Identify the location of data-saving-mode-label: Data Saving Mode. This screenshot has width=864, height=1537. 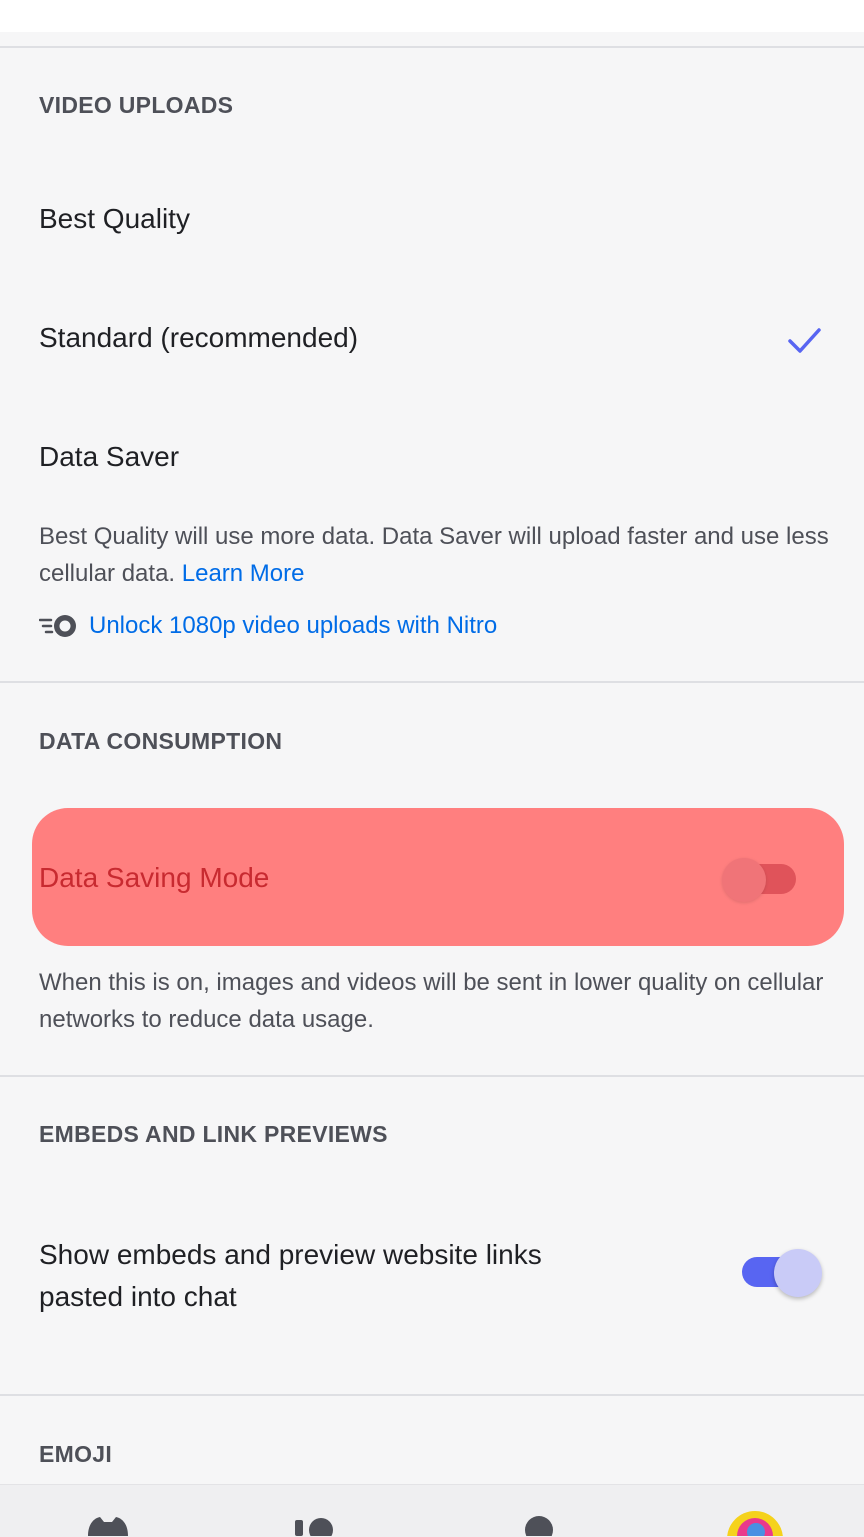
(154, 877).